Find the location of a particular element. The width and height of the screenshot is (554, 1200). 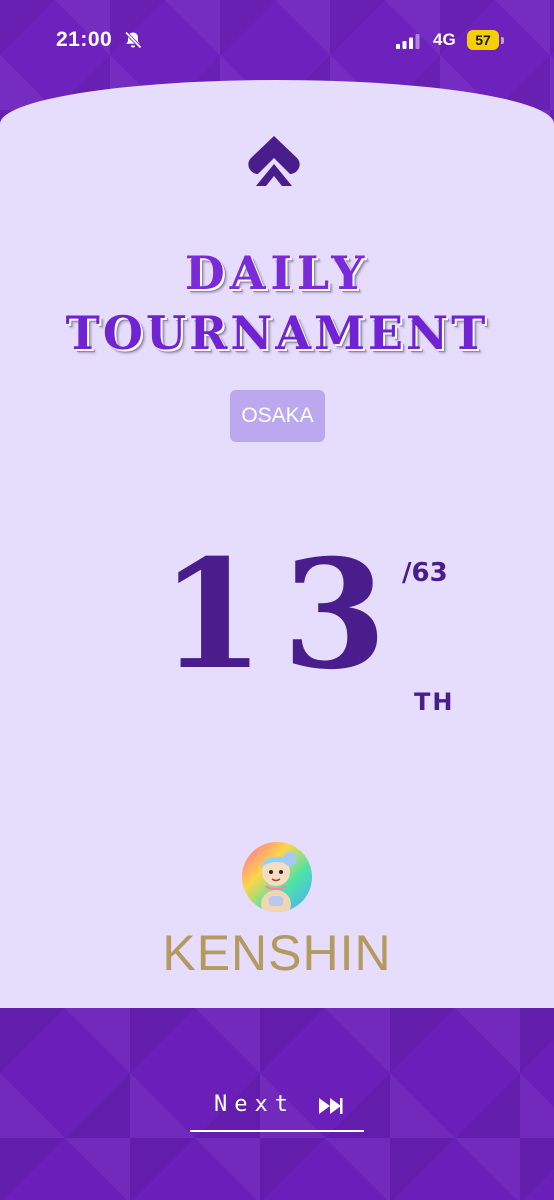

rank-suffix: TH is located at coordinates (434, 702).